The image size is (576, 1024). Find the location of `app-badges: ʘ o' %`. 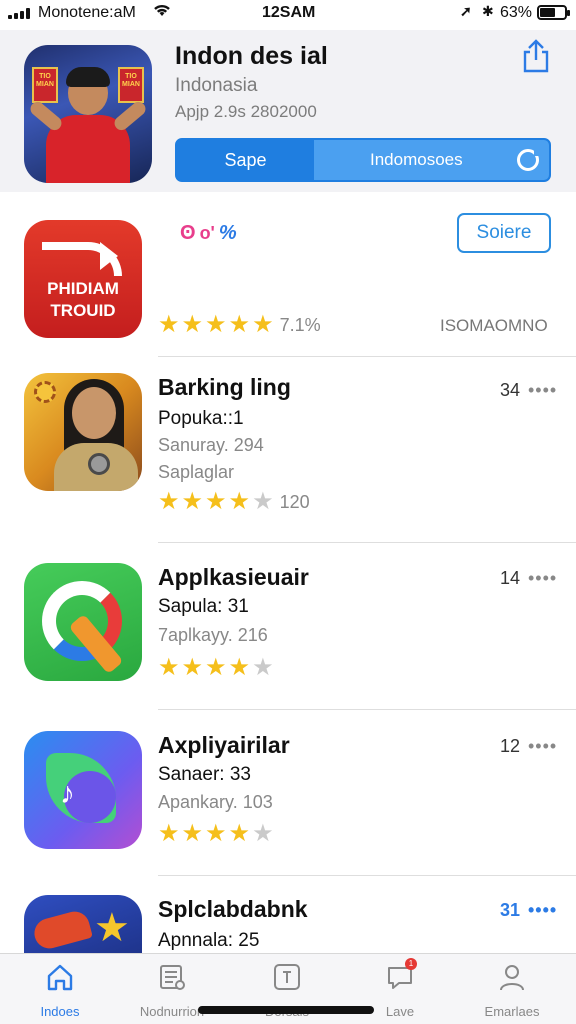

app-badges: ʘ o' % is located at coordinates (208, 233).